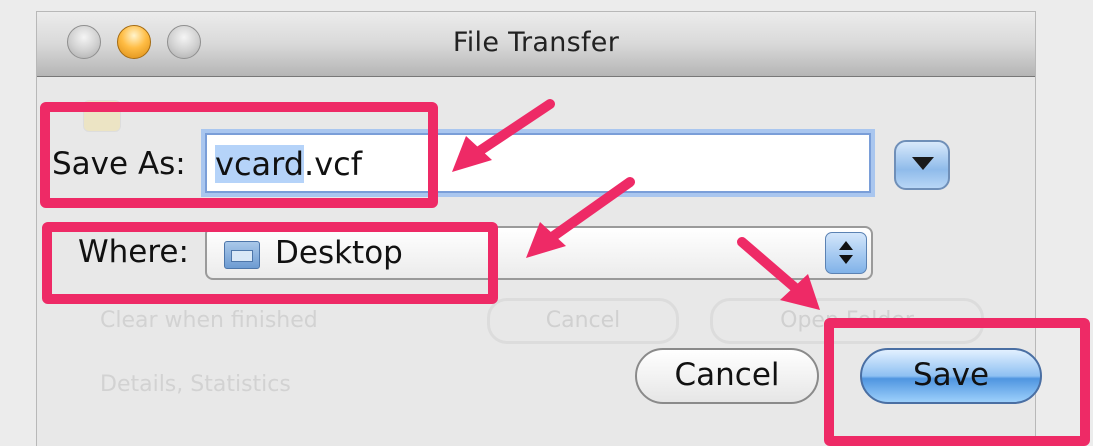 The image size is (1093, 446). I want to click on arrow-to-save, so click(771, 267).